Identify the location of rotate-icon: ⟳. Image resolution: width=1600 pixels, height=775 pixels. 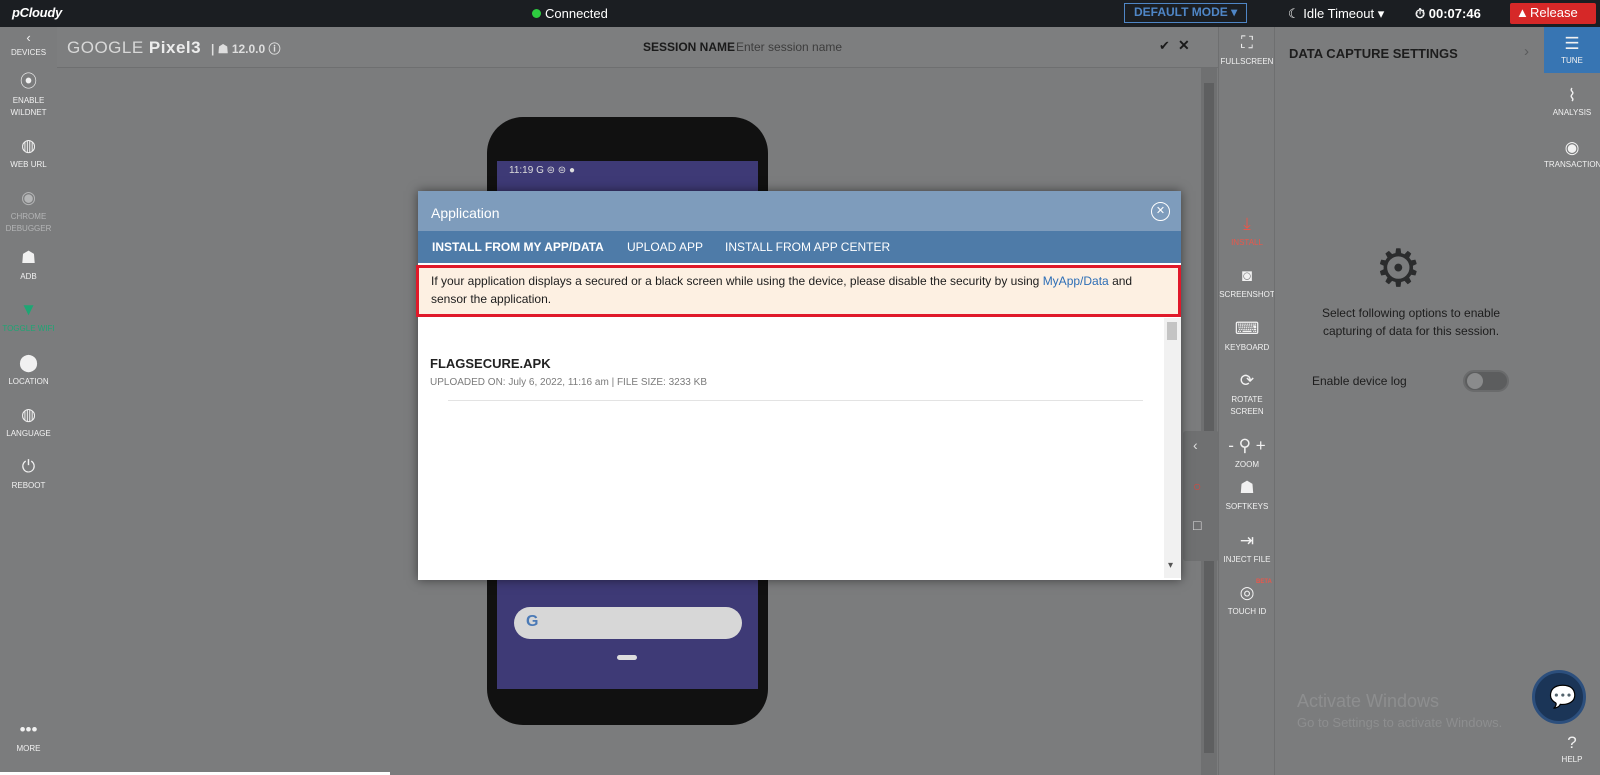
(1247, 380).